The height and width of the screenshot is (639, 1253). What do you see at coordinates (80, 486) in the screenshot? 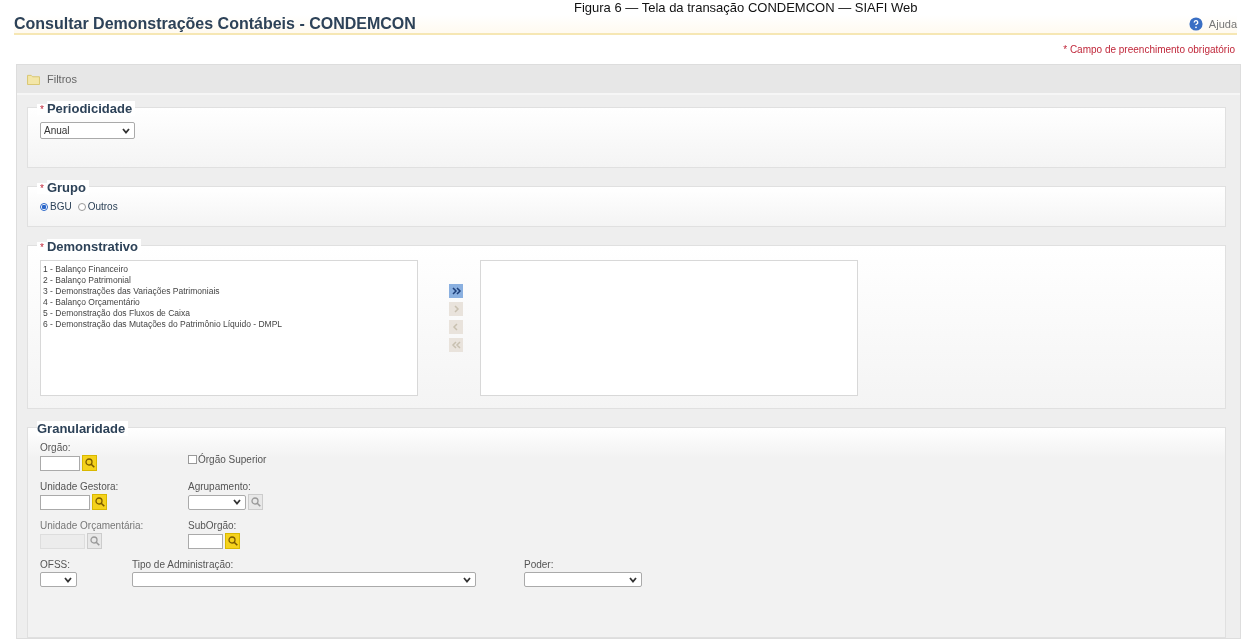
I see `field-label: Unidade Gestora:` at bounding box center [80, 486].